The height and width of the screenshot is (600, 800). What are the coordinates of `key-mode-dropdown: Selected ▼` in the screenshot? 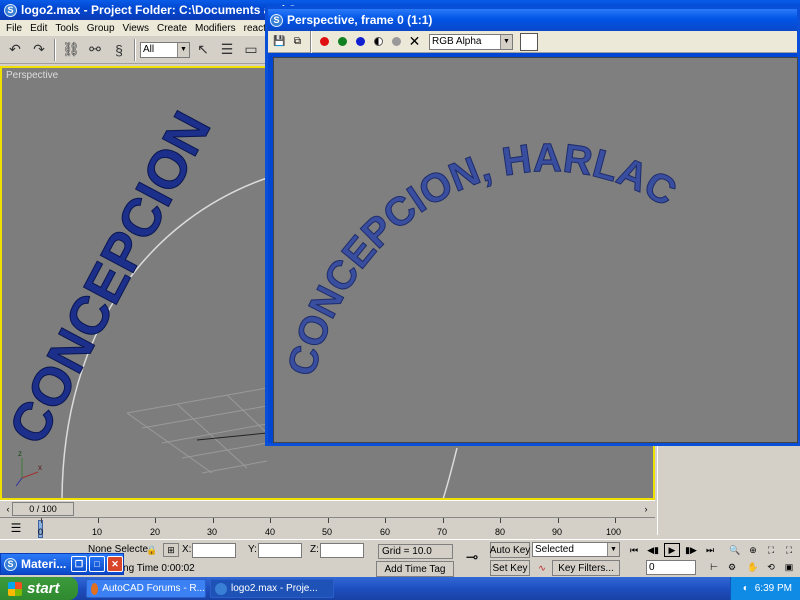 It's located at (576, 549).